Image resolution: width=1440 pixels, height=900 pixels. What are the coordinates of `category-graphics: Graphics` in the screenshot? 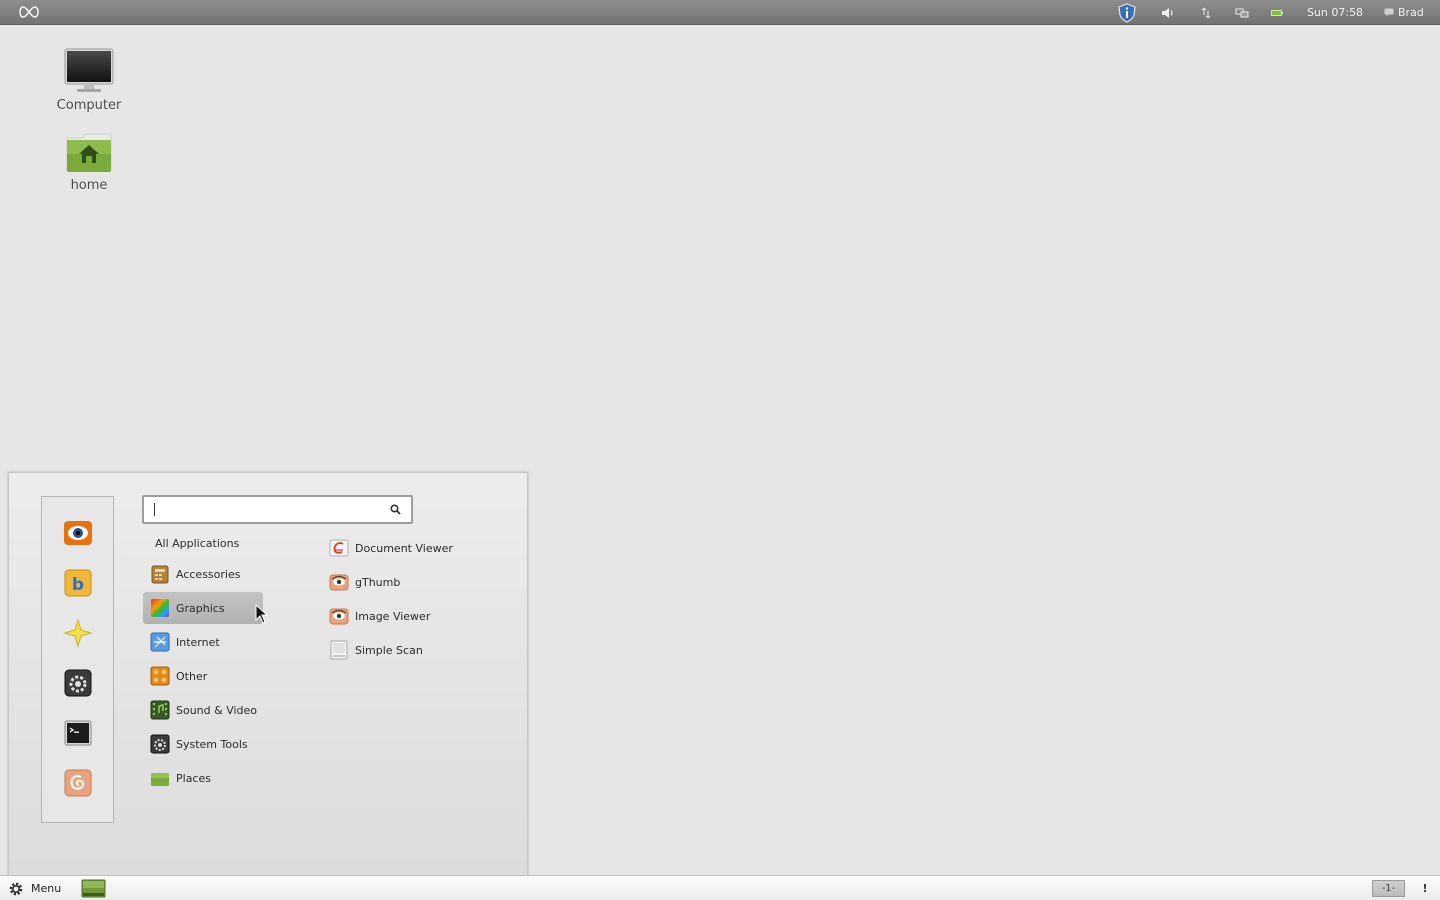 It's located at (203, 608).